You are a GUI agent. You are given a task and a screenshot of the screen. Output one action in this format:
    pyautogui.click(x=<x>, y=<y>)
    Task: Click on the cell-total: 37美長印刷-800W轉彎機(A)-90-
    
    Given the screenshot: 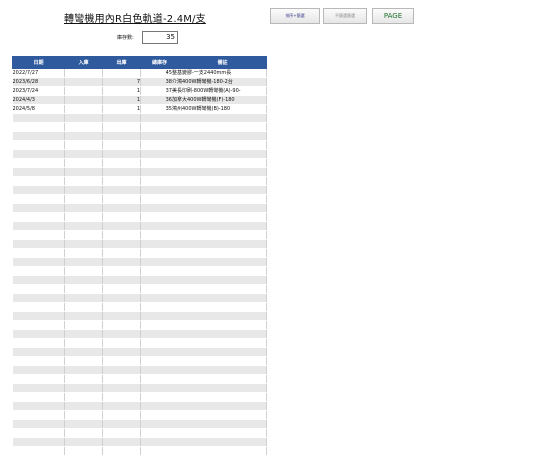 What is the action you would take?
    pyautogui.click(x=203, y=91)
    